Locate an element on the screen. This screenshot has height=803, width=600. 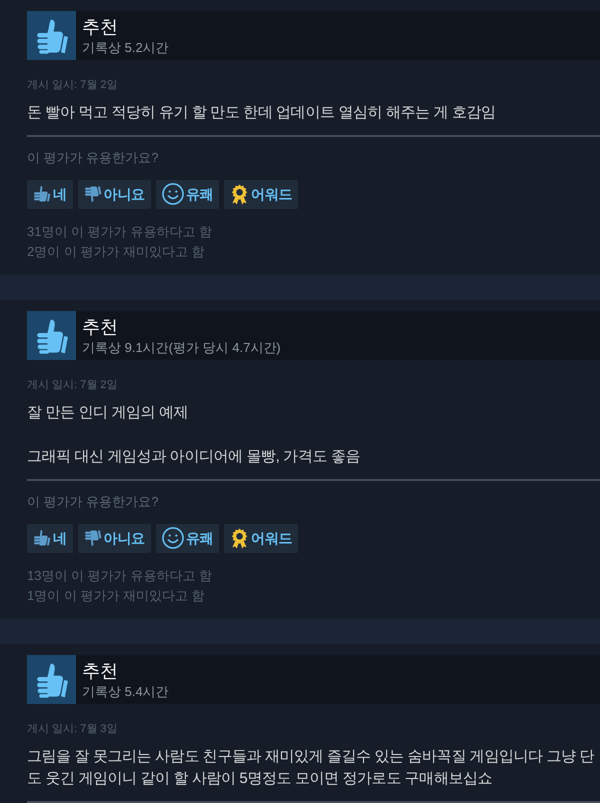
playtime-text: 기록상 5.2시간 is located at coordinates (125, 48).